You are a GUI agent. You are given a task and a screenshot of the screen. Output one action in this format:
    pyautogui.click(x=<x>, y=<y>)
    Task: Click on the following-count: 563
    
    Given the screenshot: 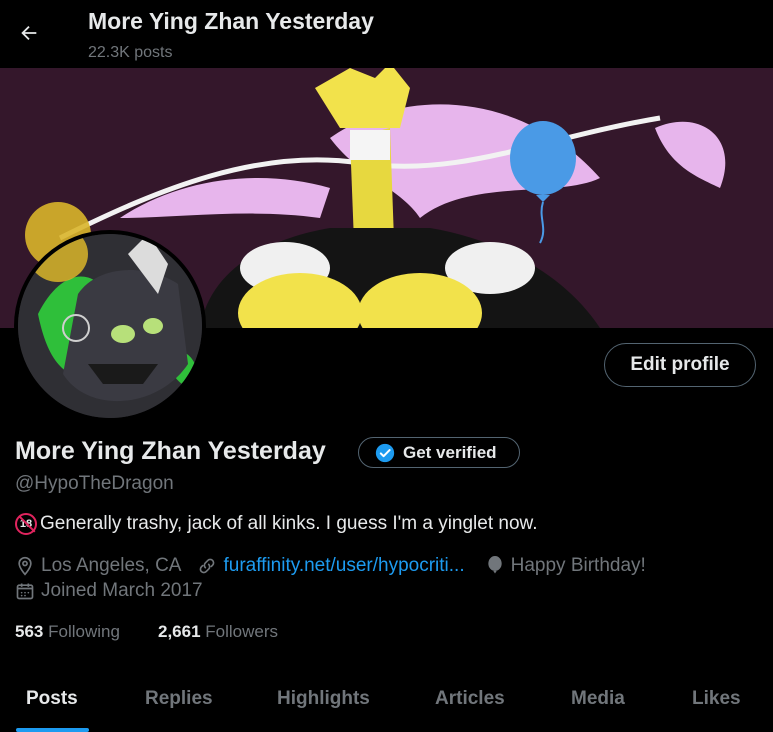 What is the action you would take?
    pyautogui.click(x=29, y=631)
    